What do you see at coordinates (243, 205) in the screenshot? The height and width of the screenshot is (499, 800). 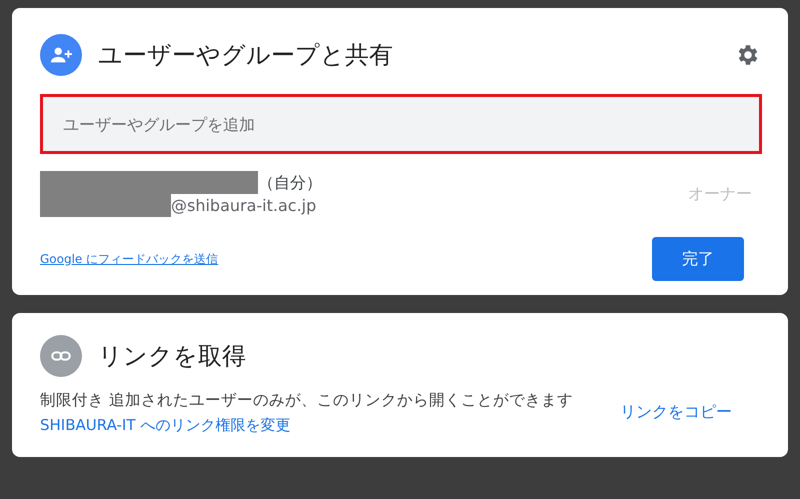 I see `email-text: @shibaura-it.ac.jp` at bounding box center [243, 205].